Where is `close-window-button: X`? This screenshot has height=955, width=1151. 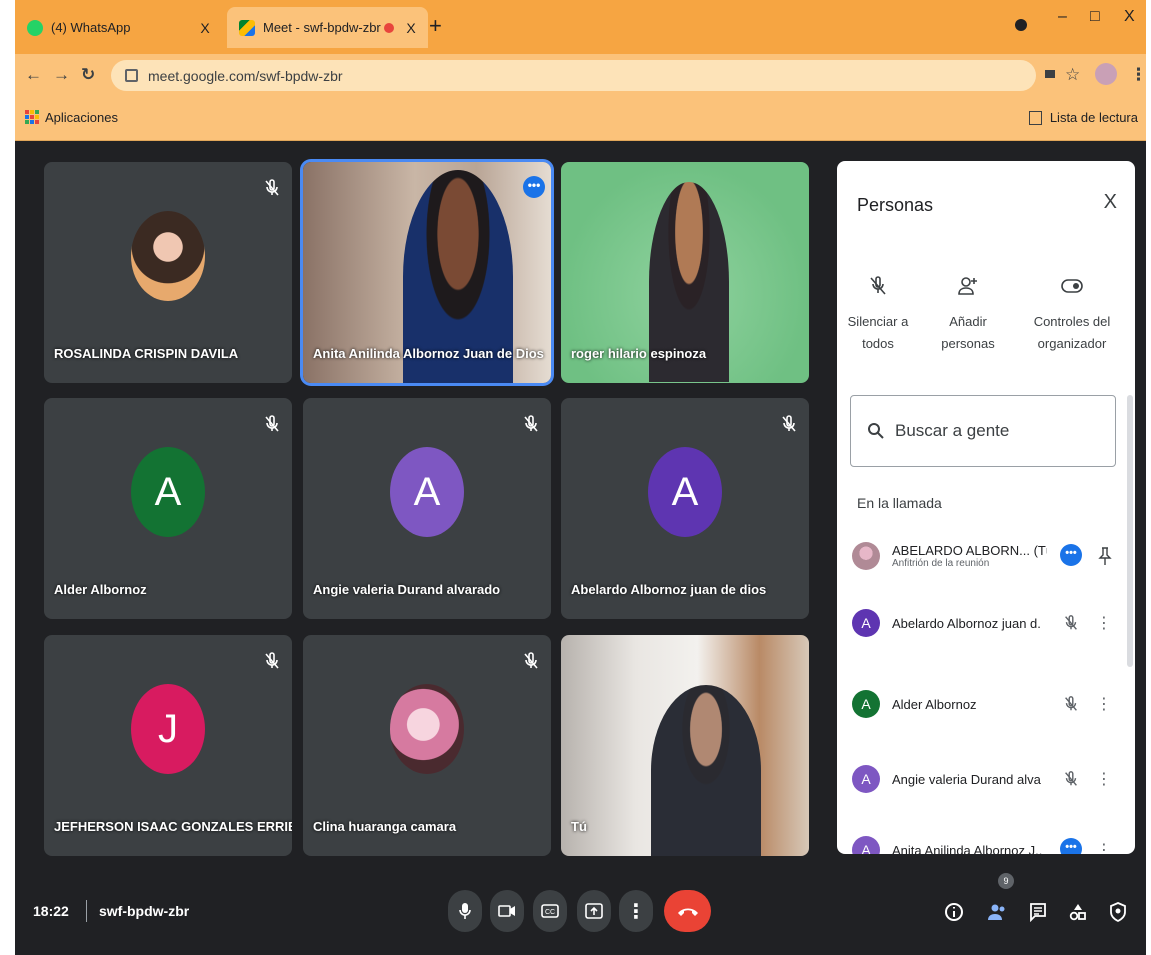 close-window-button: X is located at coordinates (1129, 17).